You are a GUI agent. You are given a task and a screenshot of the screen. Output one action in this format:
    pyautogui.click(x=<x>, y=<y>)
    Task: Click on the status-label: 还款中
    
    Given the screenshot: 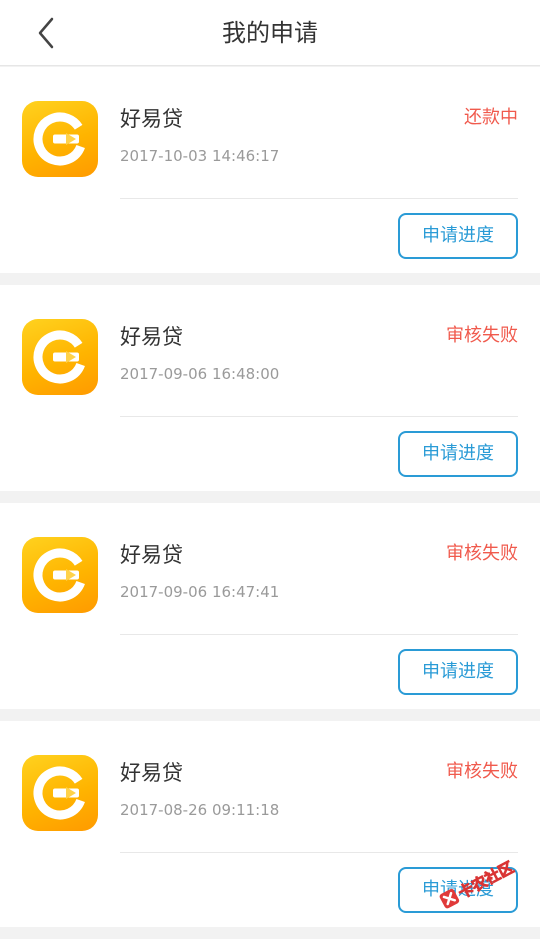 What is the action you would take?
    pyautogui.click(x=491, y=117)
    